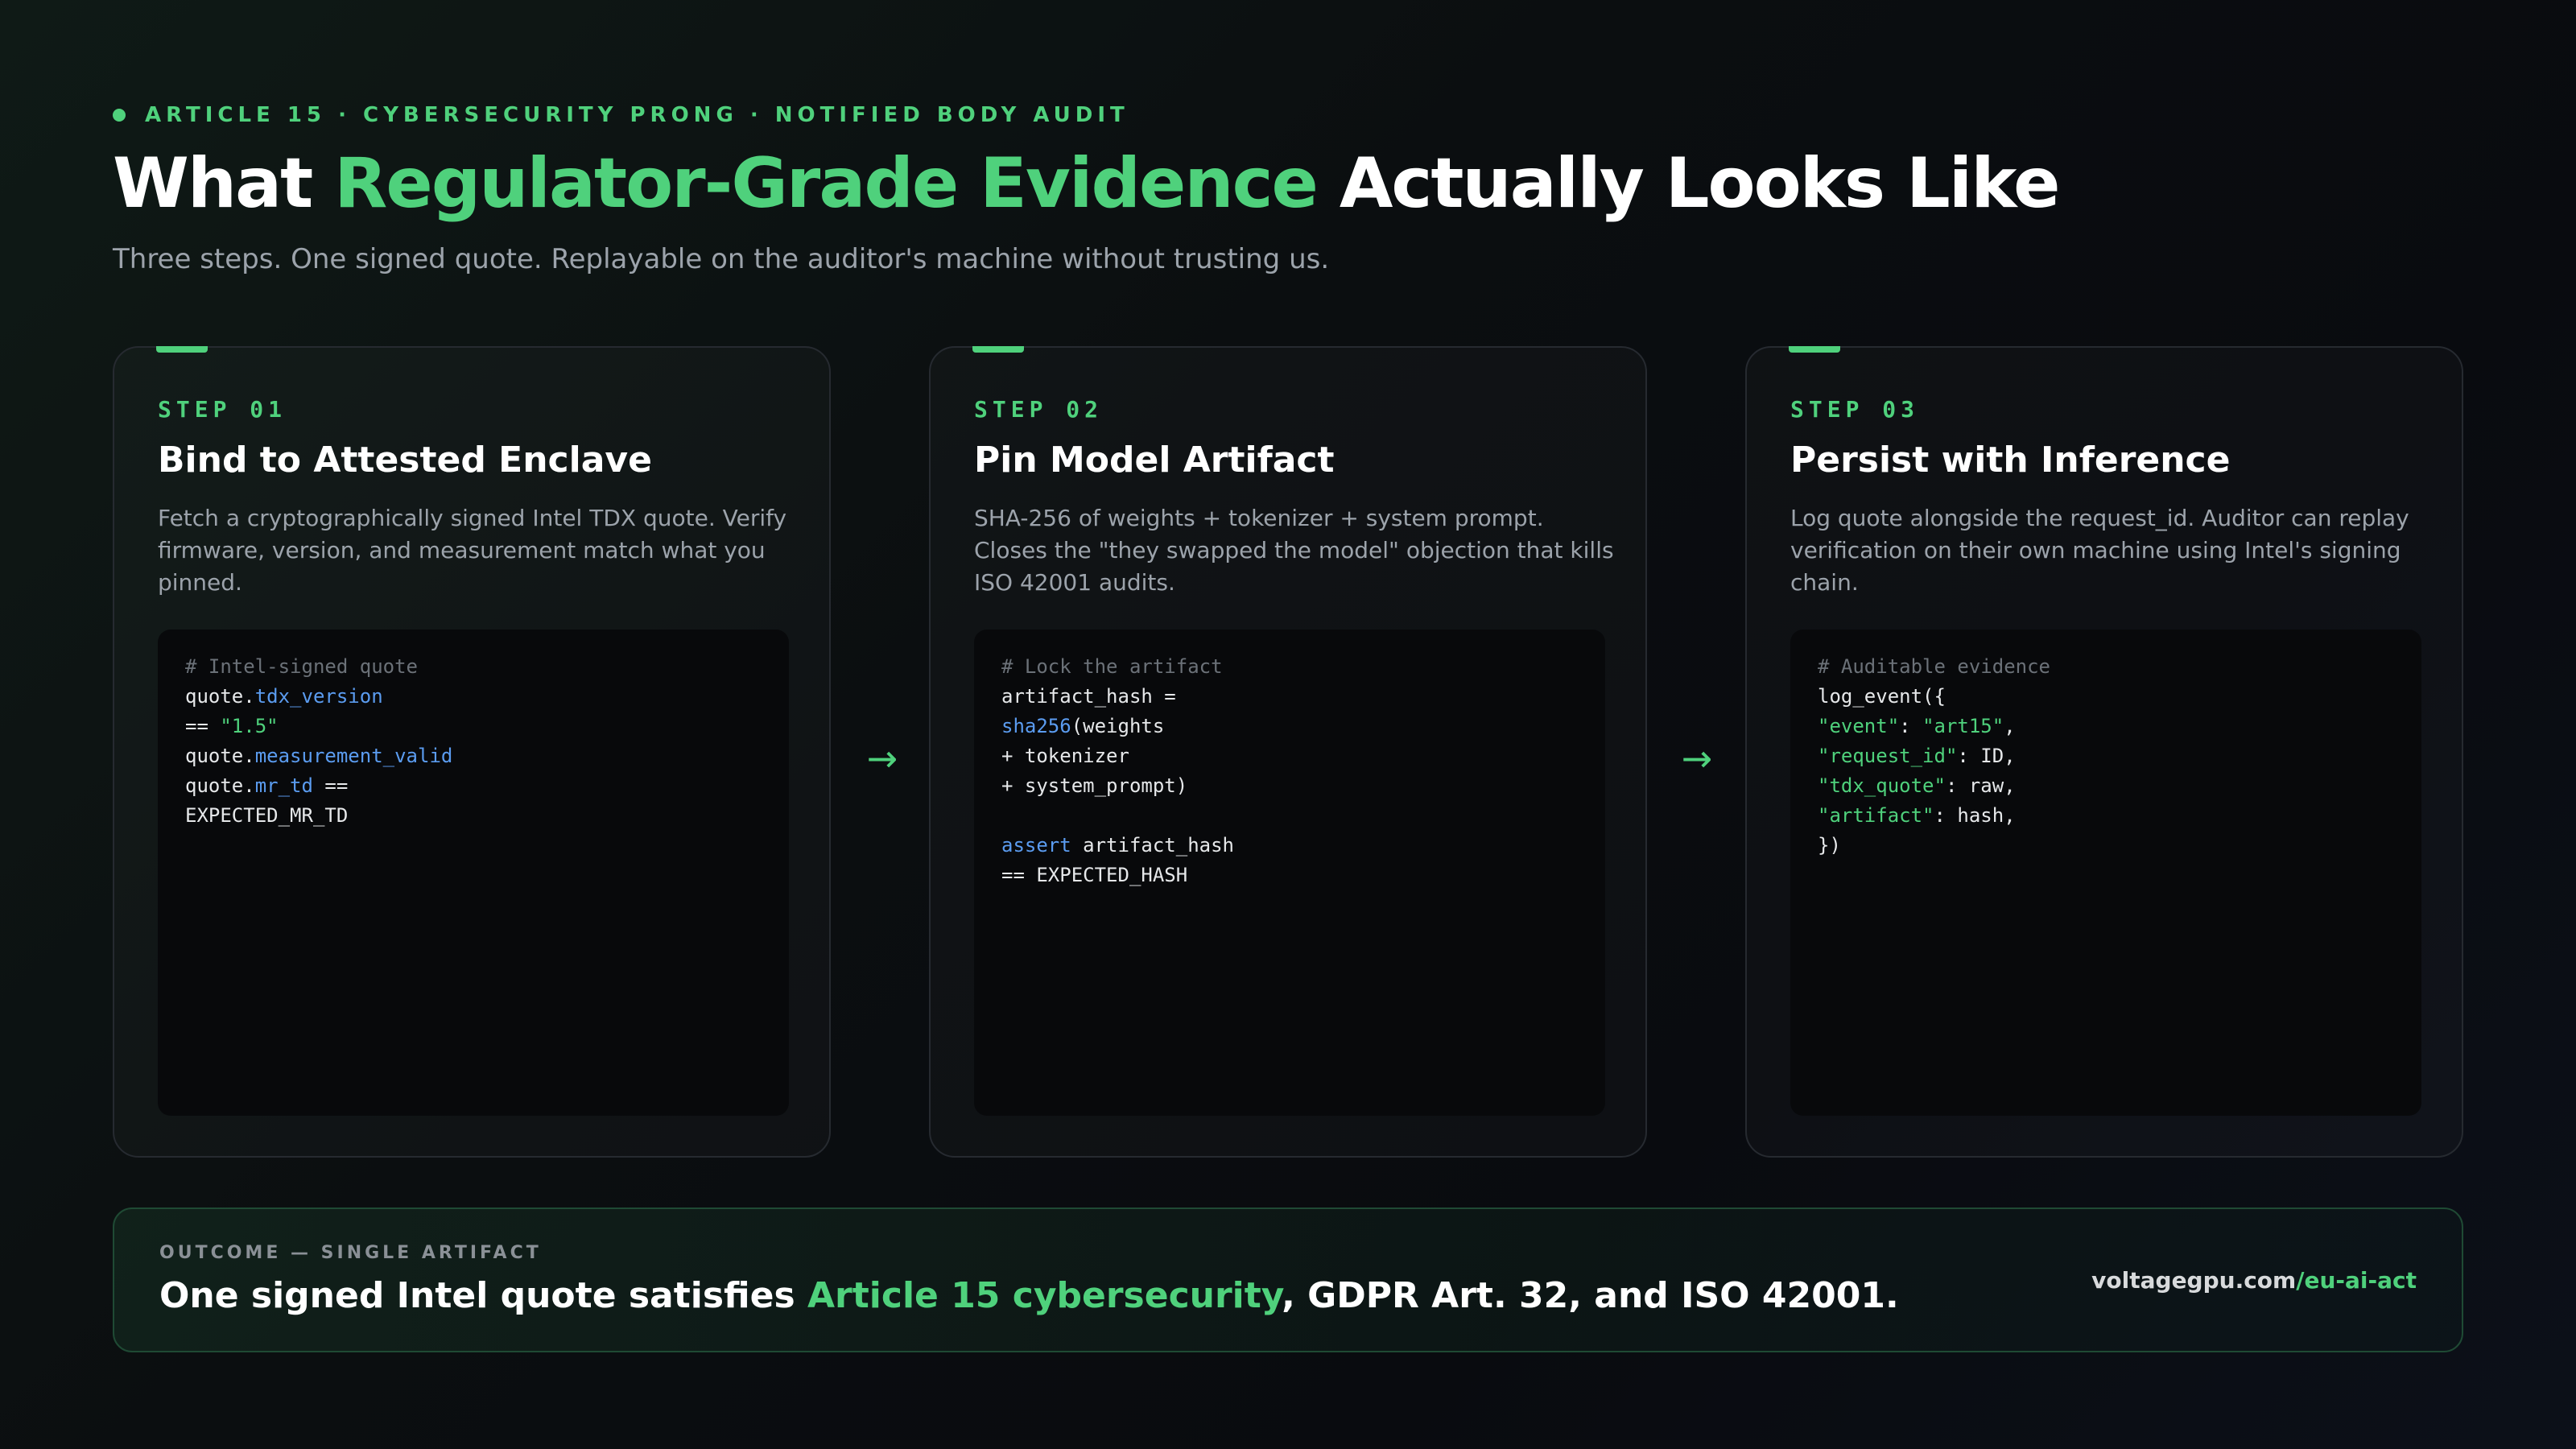  I want to click on code-token: (weights, so click(1118, 726).